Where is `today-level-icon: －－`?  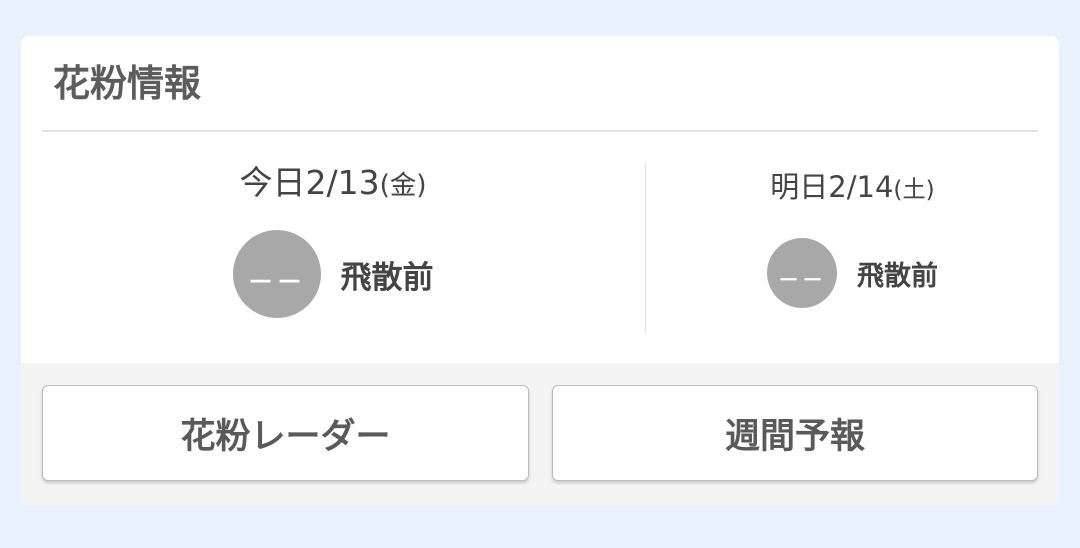 today-level-icon: －－ is located at coordinates (276, 274).